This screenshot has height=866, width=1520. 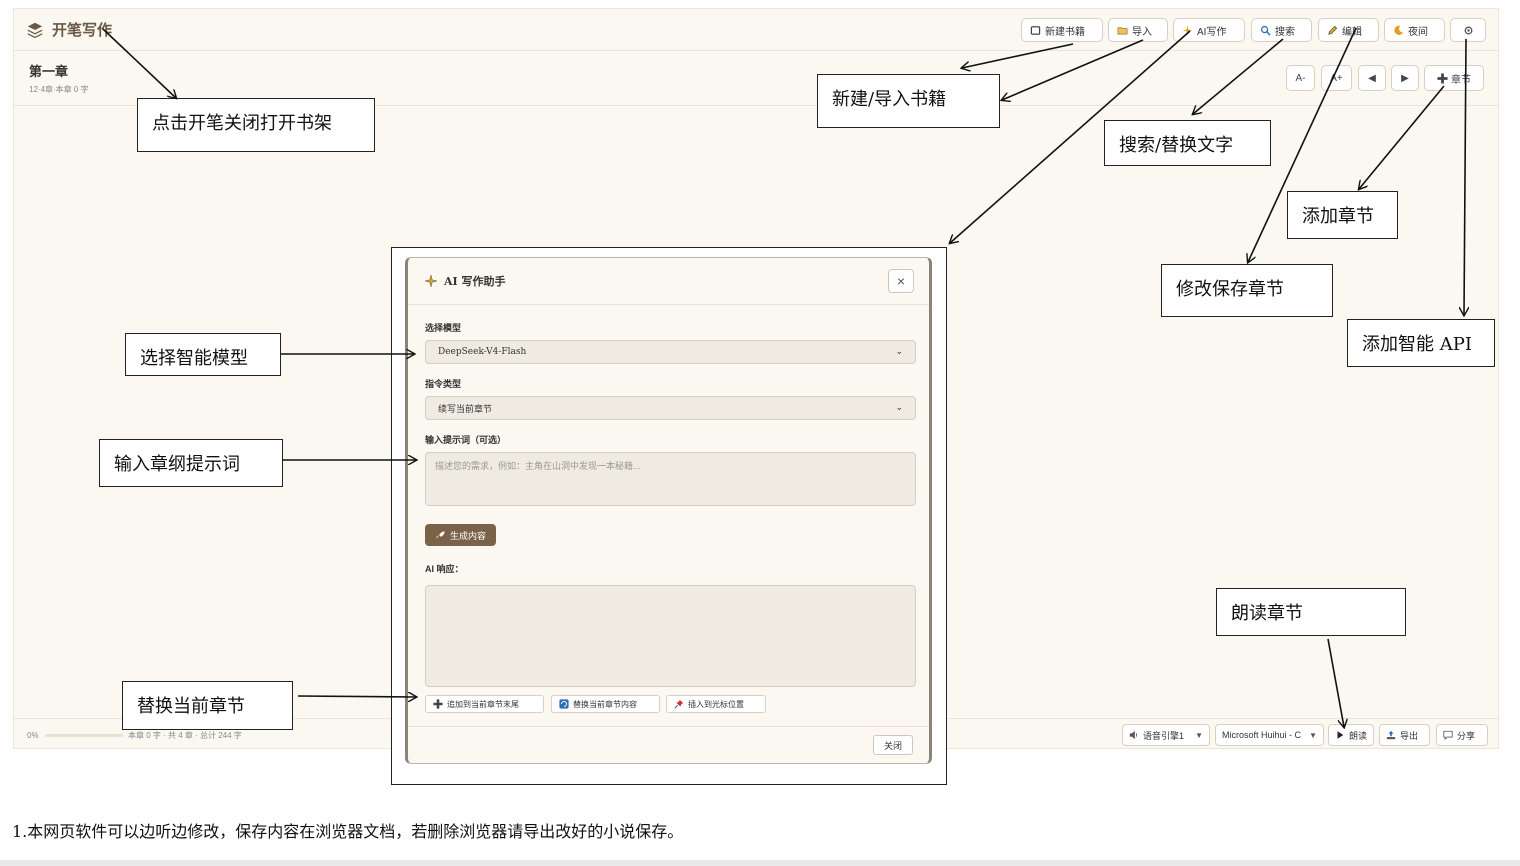 What do you see at coordinates (33, 735) in the screenshot?
I see `progress-text: 0%` at bounding box center [33, 735].